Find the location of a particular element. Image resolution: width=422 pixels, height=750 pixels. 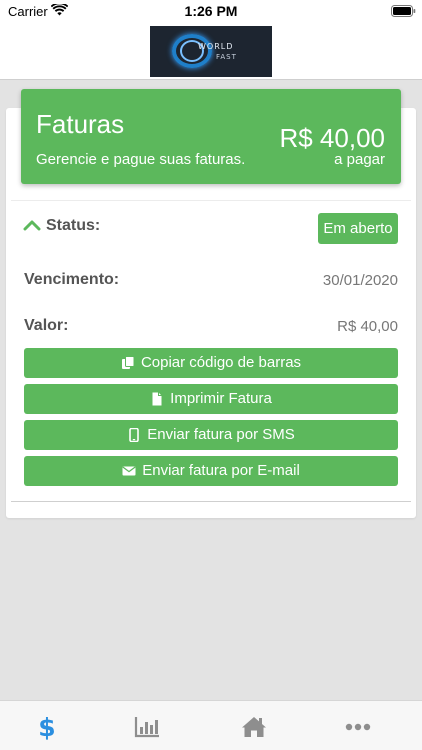

page-subtitle: Gerencie e pague suas faturas. is located at coordinates (141, 159).